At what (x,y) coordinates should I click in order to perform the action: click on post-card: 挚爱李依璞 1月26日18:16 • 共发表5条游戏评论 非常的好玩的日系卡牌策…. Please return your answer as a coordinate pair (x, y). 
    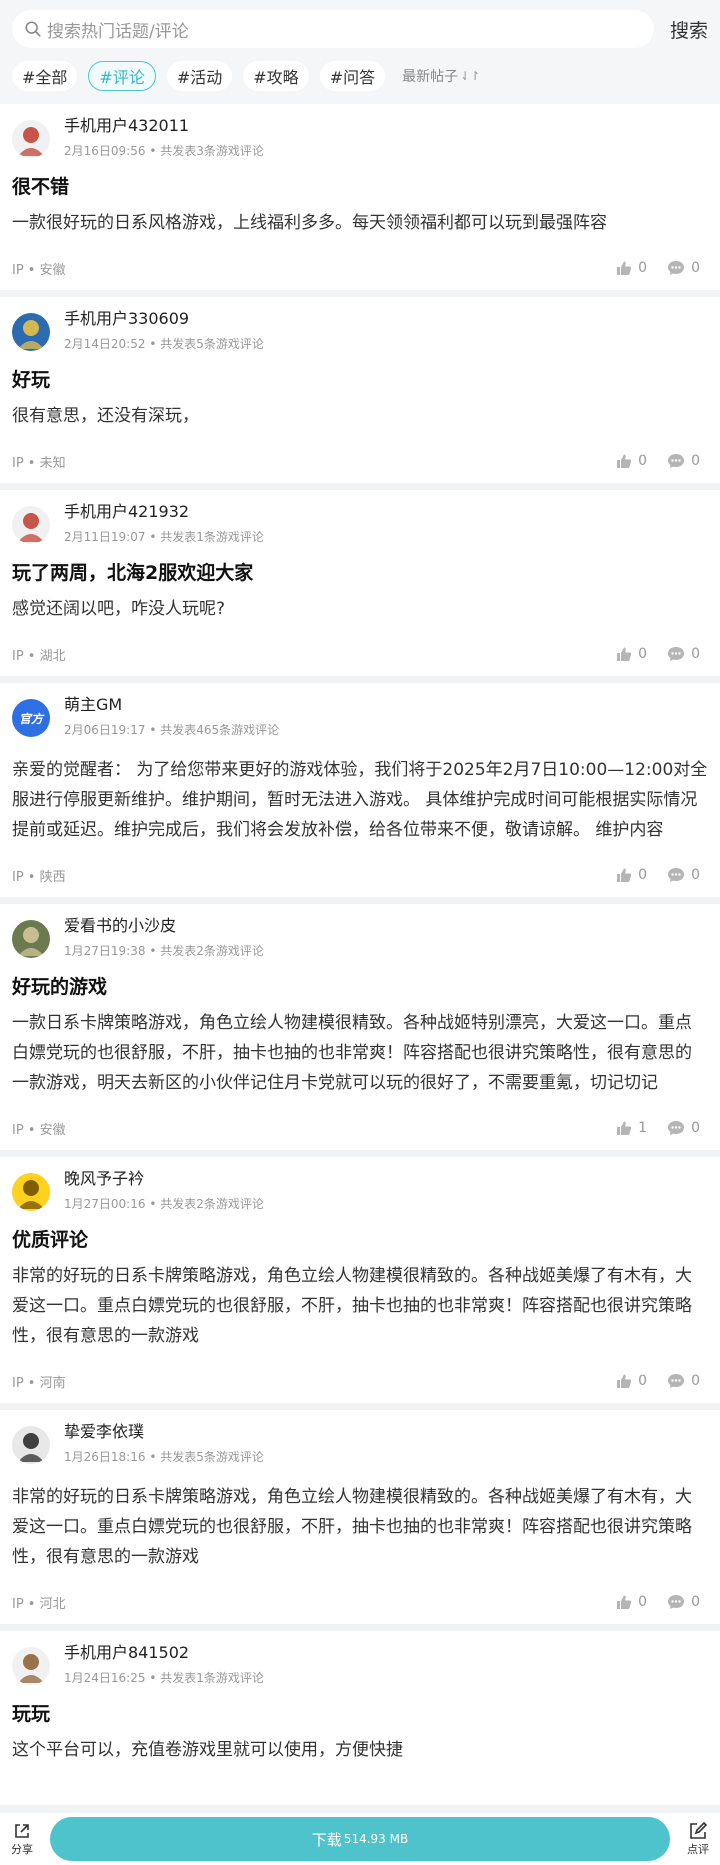
    Looking at the image, I should click on (360, 1517).